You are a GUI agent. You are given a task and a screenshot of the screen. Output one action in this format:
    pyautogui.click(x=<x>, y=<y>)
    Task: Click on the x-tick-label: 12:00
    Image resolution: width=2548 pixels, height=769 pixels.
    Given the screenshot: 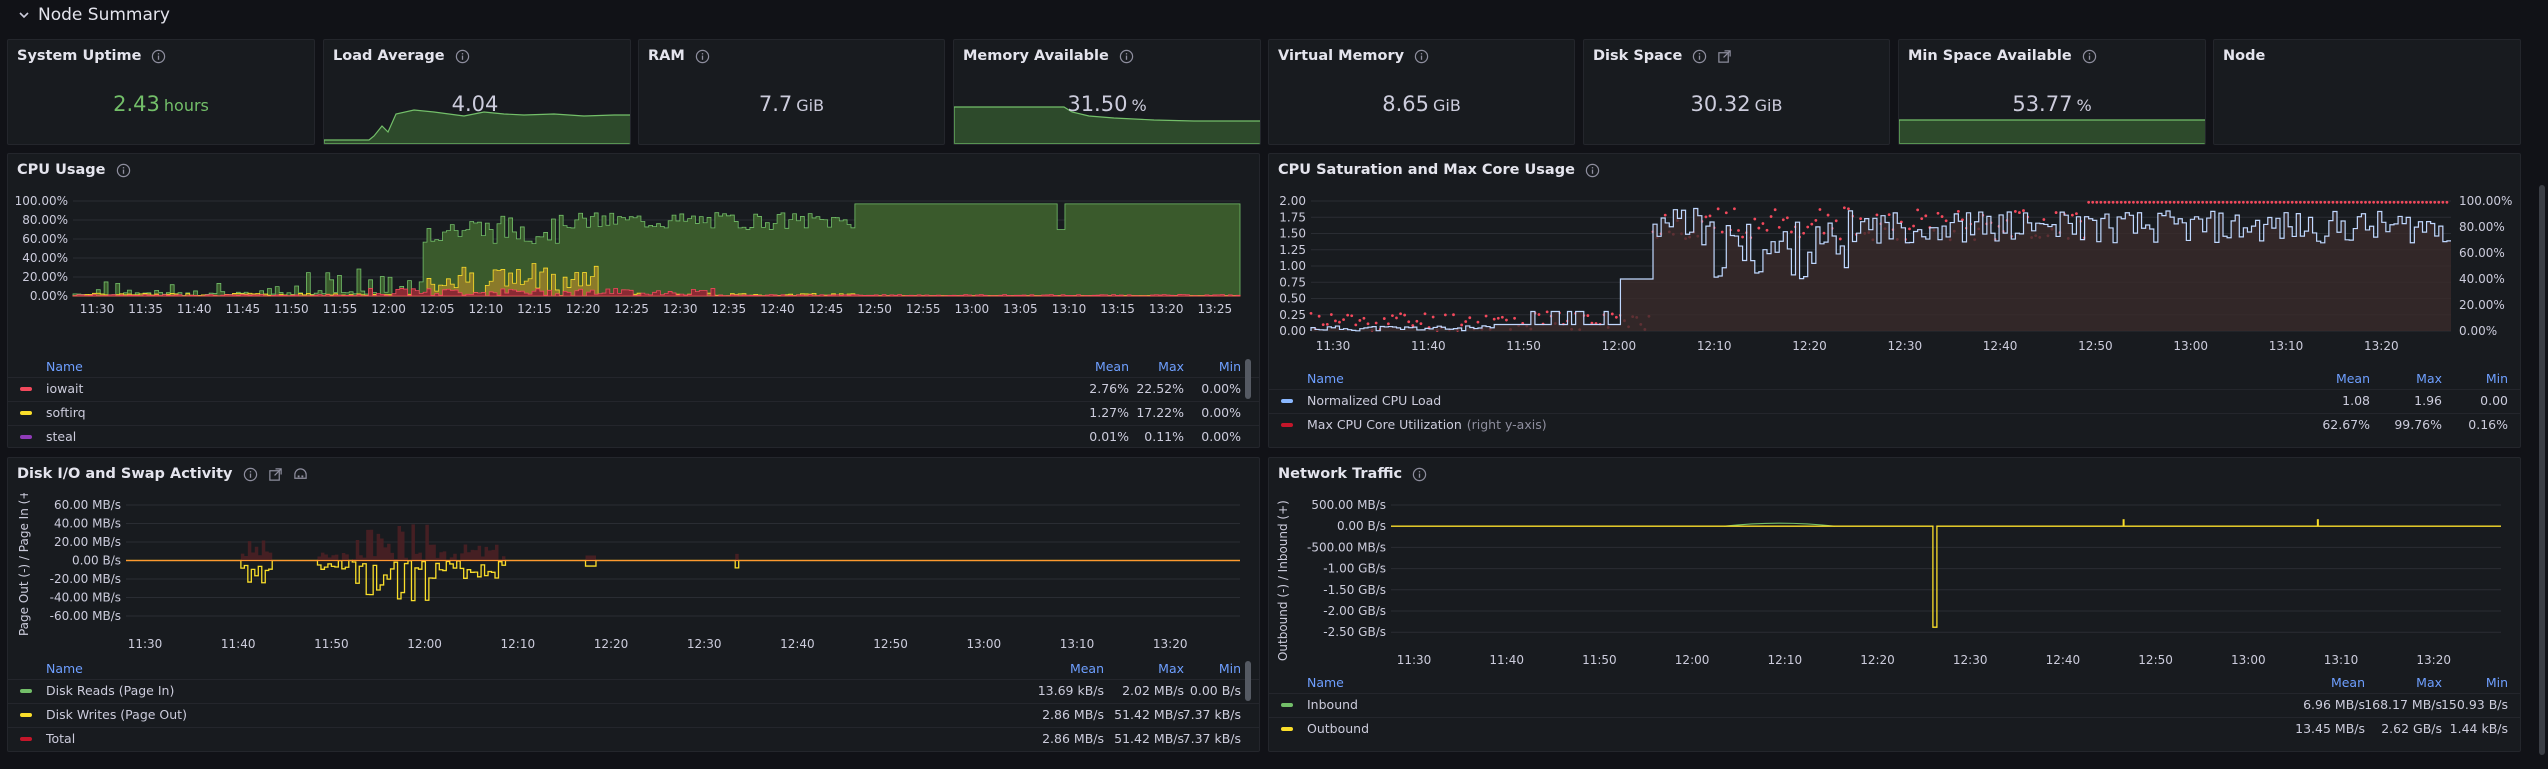 What is the action you would take?
    pyautogui.click(x=424, y=644)
    